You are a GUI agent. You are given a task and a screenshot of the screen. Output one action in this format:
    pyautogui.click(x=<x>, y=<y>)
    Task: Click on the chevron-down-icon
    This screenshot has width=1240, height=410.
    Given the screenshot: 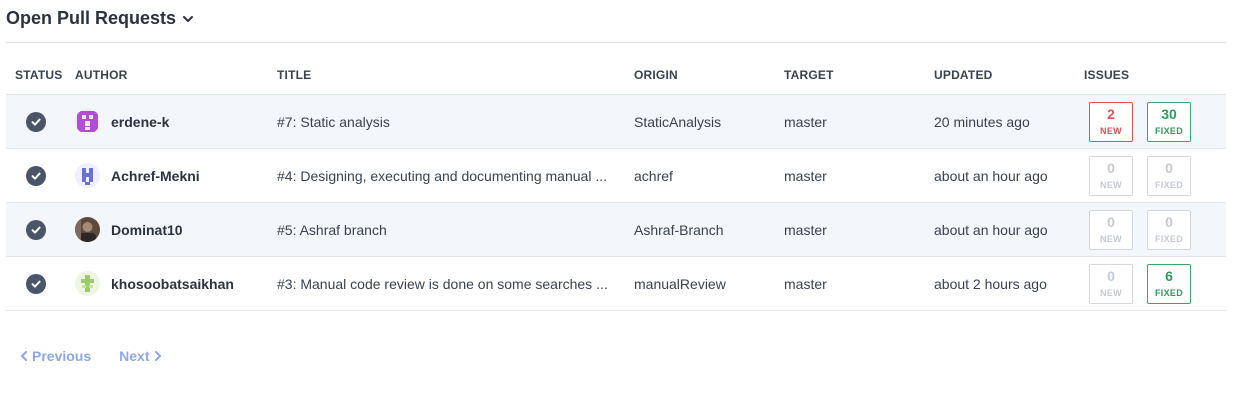 What is the action you would take?
    pyautogui.click(x=188, y=18)
    